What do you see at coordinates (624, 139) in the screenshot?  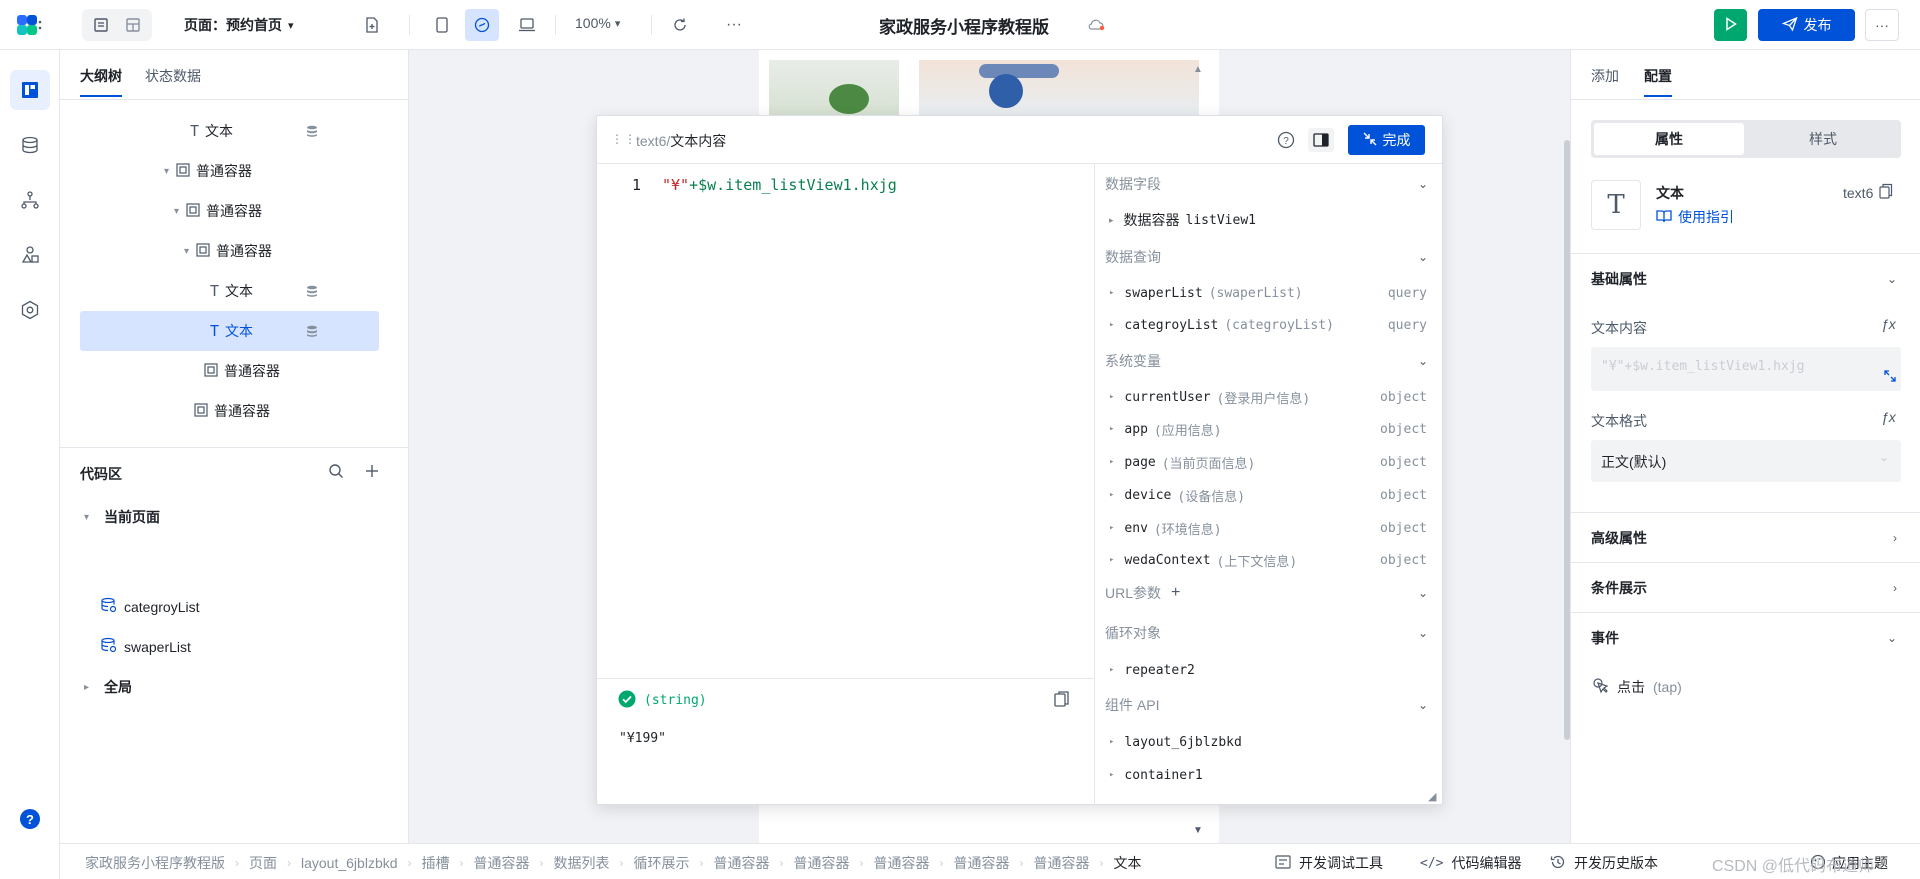 I see `drag-handle-icon: ⋮⋮` at bounding box center [624, 139].